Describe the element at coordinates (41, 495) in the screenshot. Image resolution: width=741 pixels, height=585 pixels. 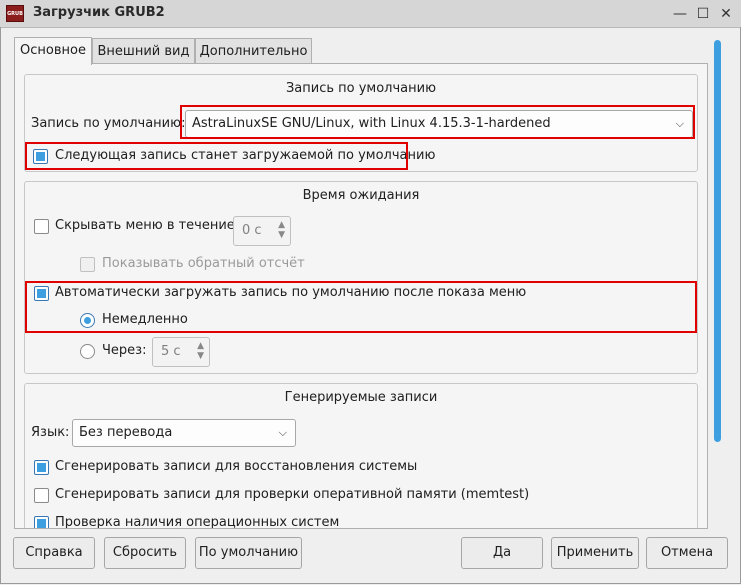
I see `memtest-checkbox` at that location.